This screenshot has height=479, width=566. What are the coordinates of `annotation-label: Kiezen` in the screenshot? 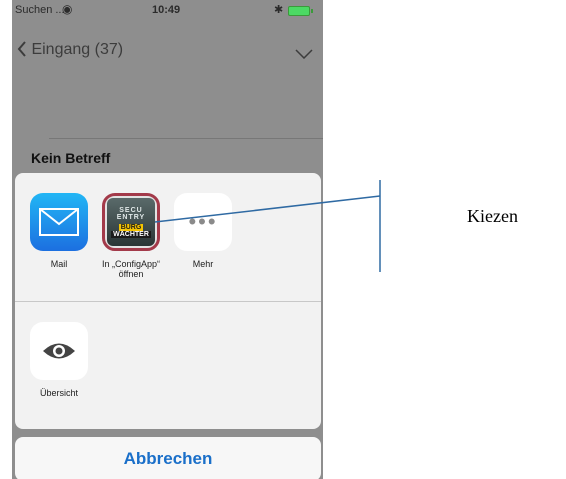 It's located at (492, 216).